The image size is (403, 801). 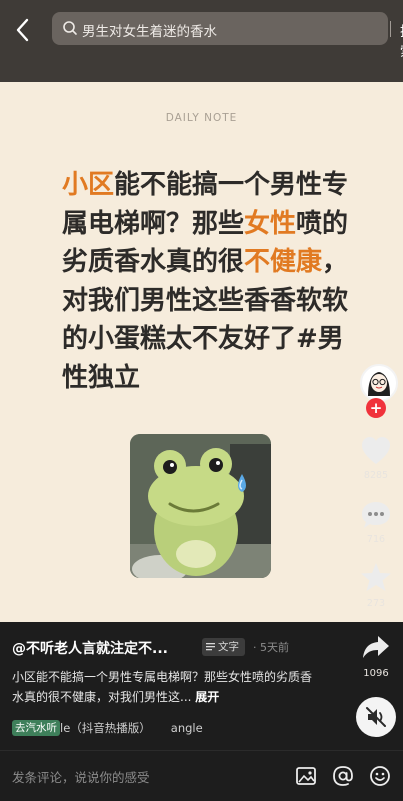 What do you see at coordinates (376, 475) in the screenshot?
I see `like-count: 8285` at bounding box center [376, 475].